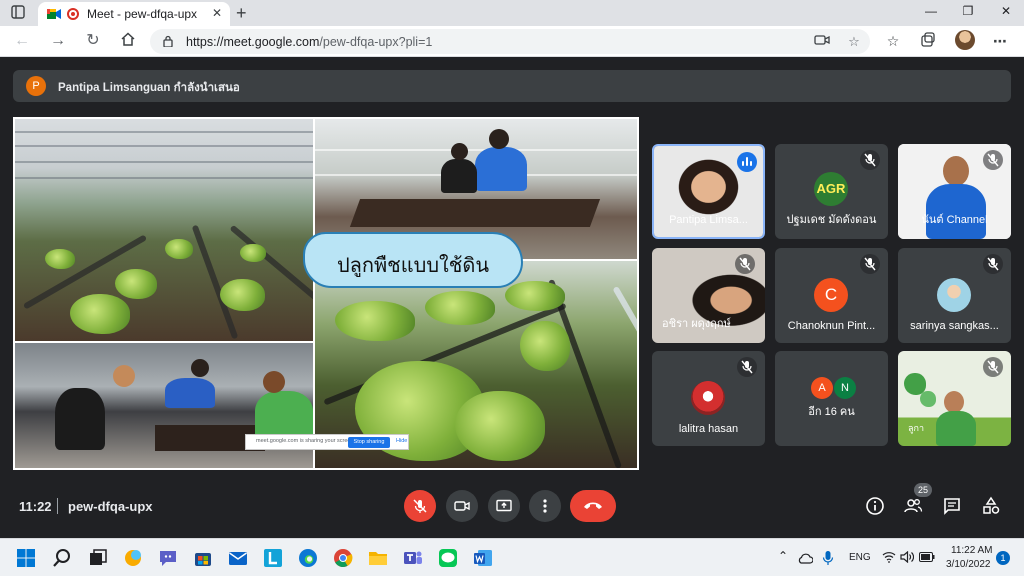  Describe the element at coordinates (62, 558) in the screenshot. I see `search-icon` at that location.